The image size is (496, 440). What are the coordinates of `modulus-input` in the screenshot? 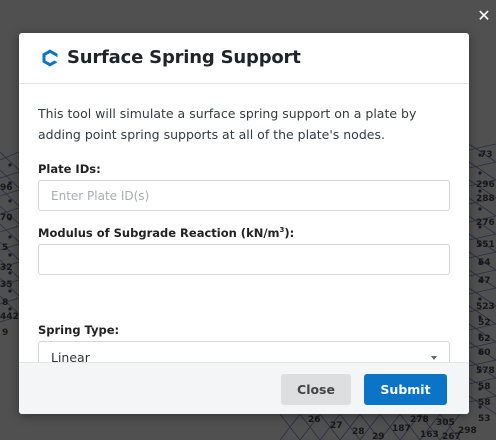 It's located at (244, 259).